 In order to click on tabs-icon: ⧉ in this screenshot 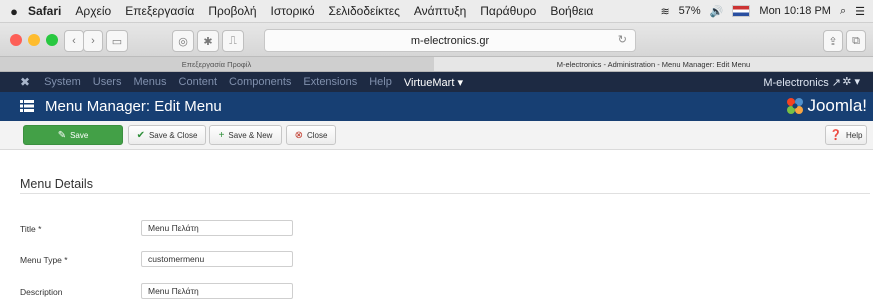, I will do `click(856, 41)`.